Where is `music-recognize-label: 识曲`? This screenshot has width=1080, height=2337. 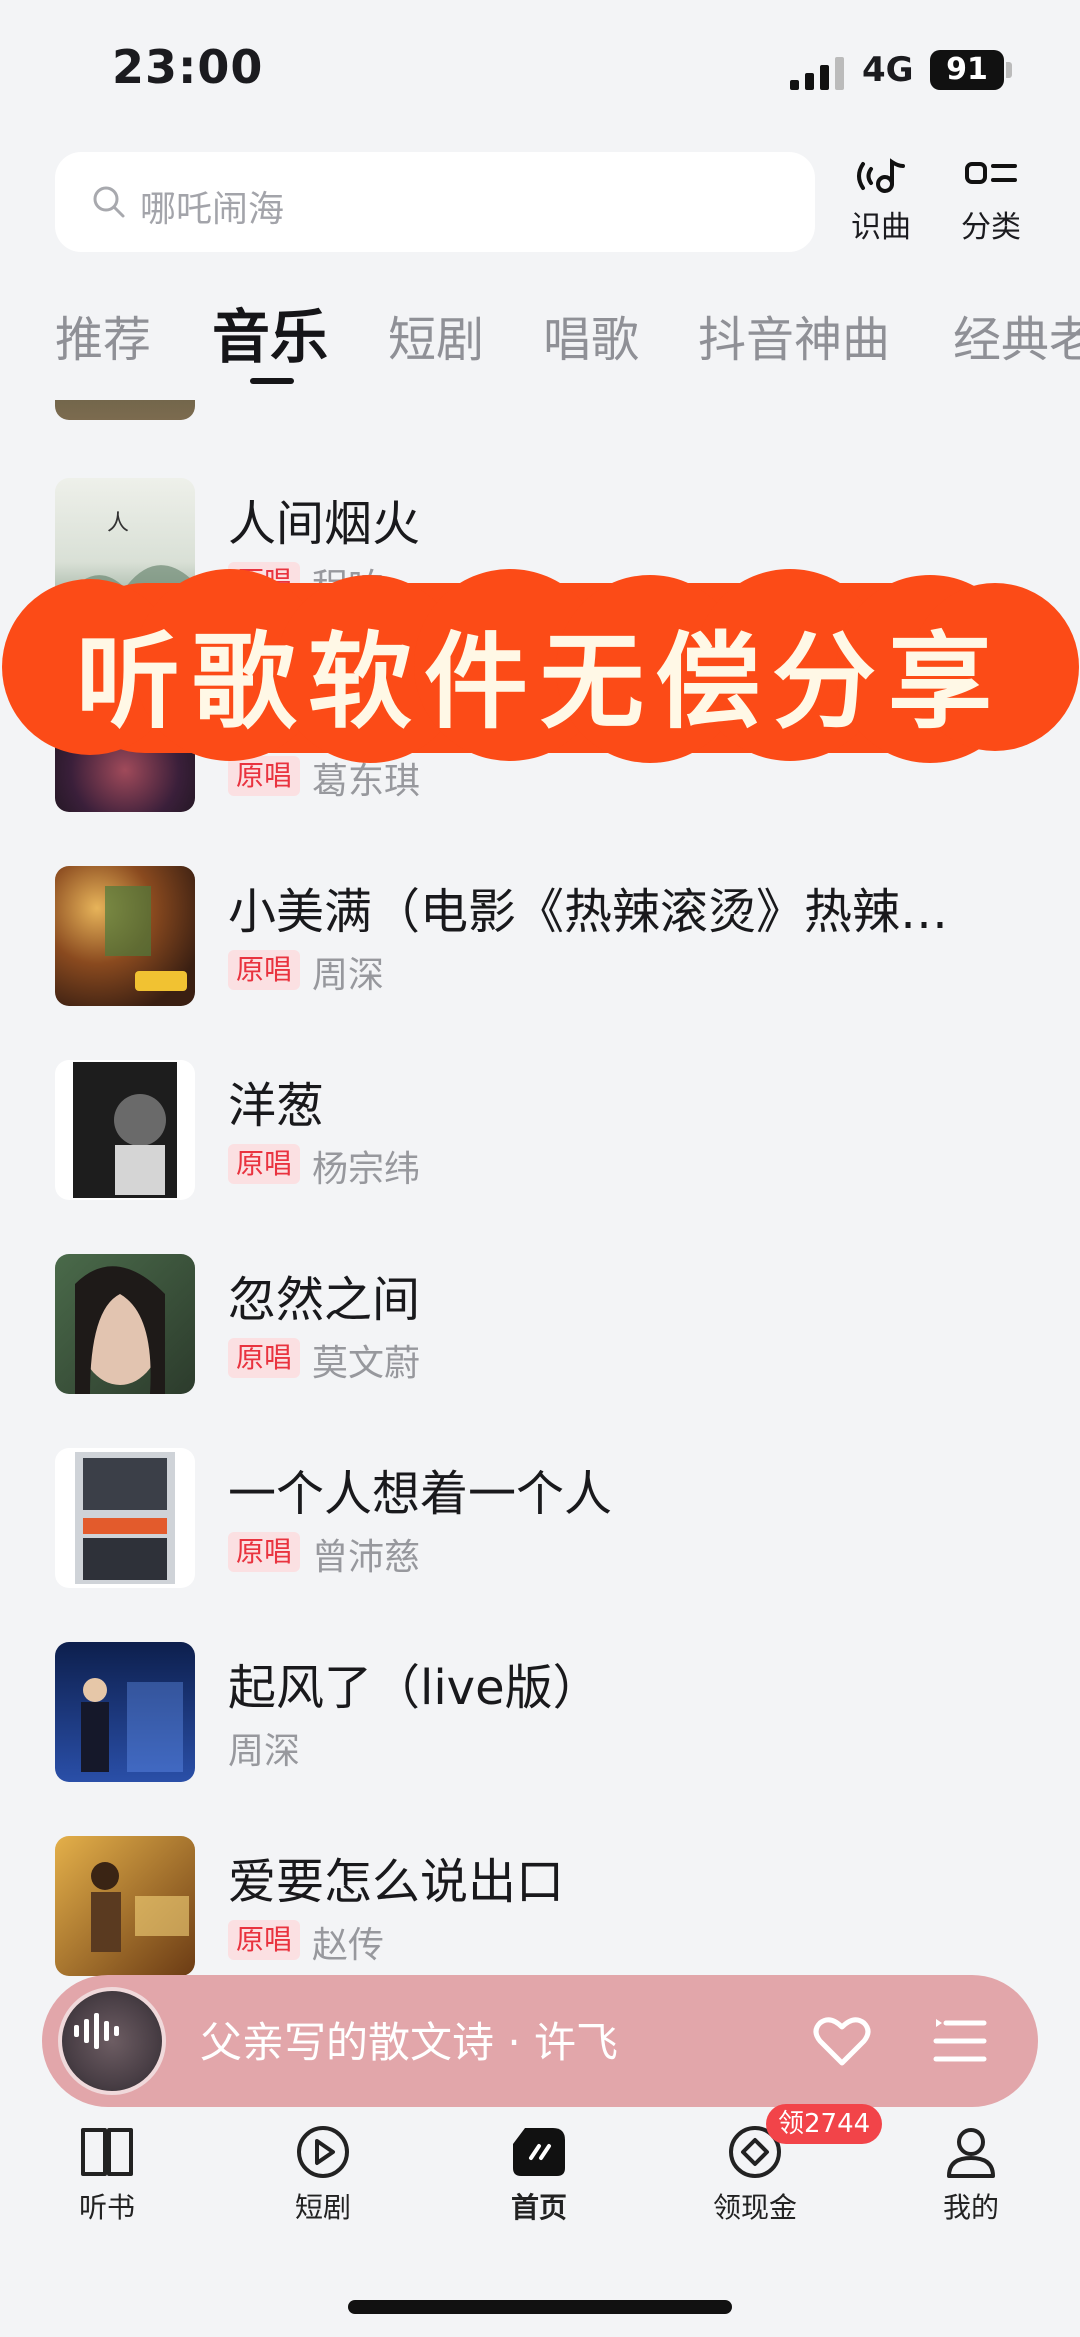 music-recognize-label: 识曲 is located at coordinates (881, 227).